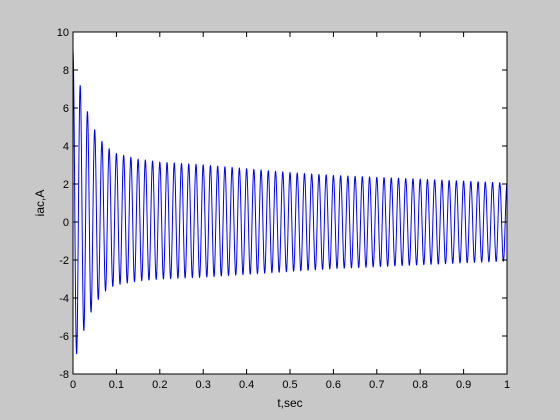 This screenshot has height=420, width=560. What do you see at coordinates (73, 385) in the screenshot?
I see `x-tick-label: 0` at bounding box center [73, 385].